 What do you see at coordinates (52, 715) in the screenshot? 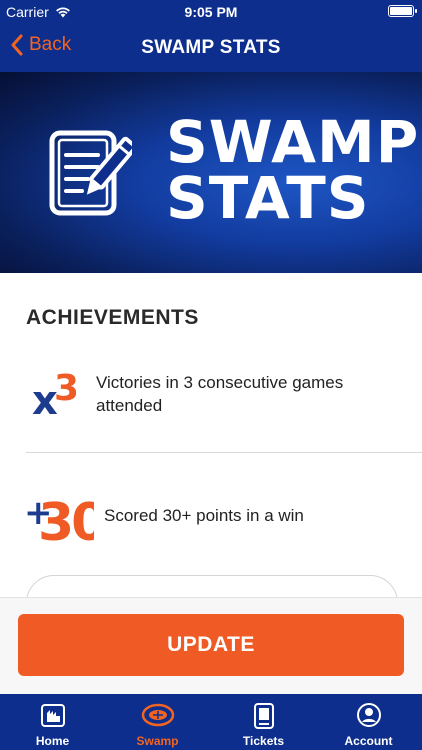
I see `home-icon` at bounding box center [52, 715].